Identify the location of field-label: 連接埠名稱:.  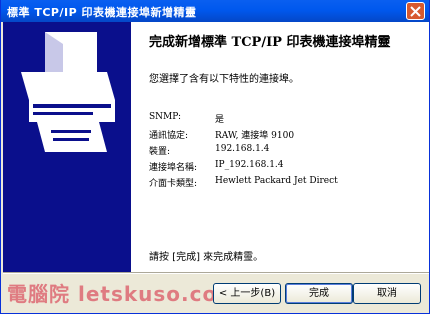
(173, 168).